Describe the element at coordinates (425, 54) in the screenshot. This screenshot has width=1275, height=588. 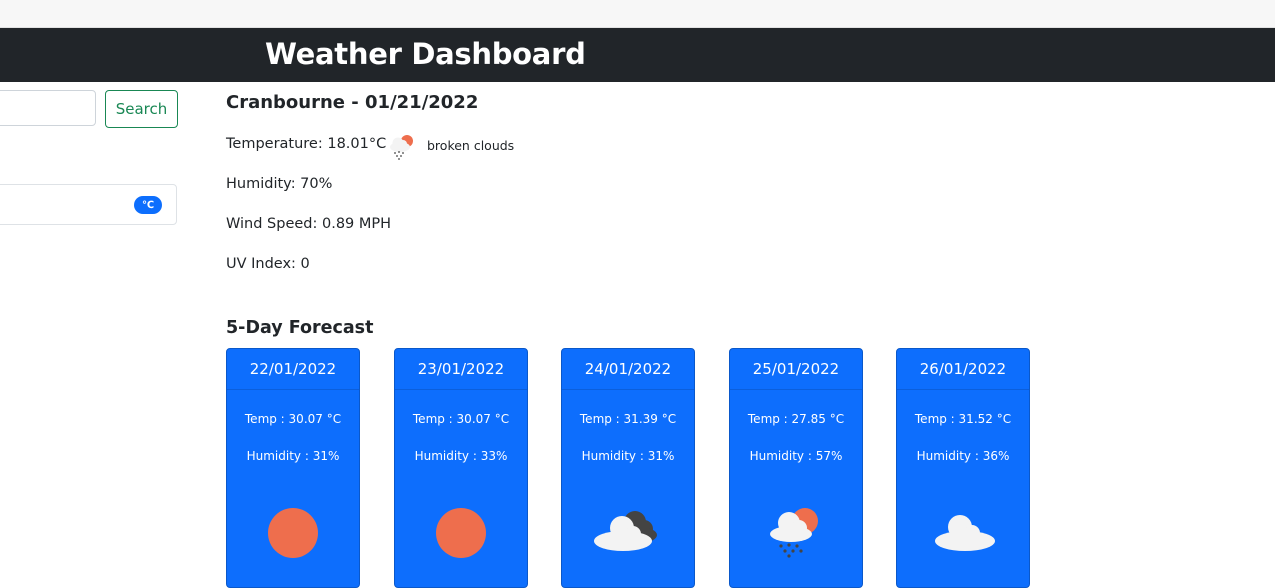
I see `page-title: Weather Dashboard` at that location.